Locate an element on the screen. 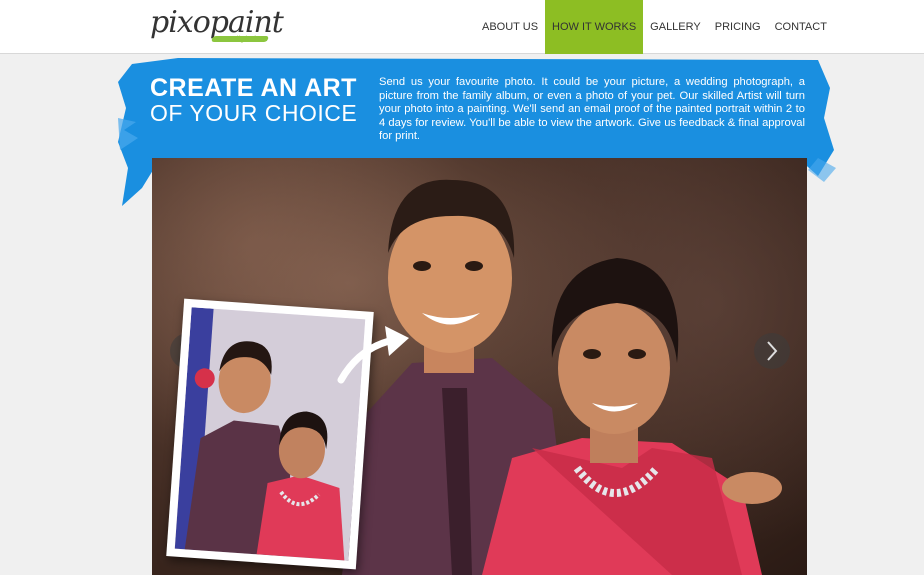 The image size is (924, 575). nav-contact: CONTACT is located at coordinates (801, 27).